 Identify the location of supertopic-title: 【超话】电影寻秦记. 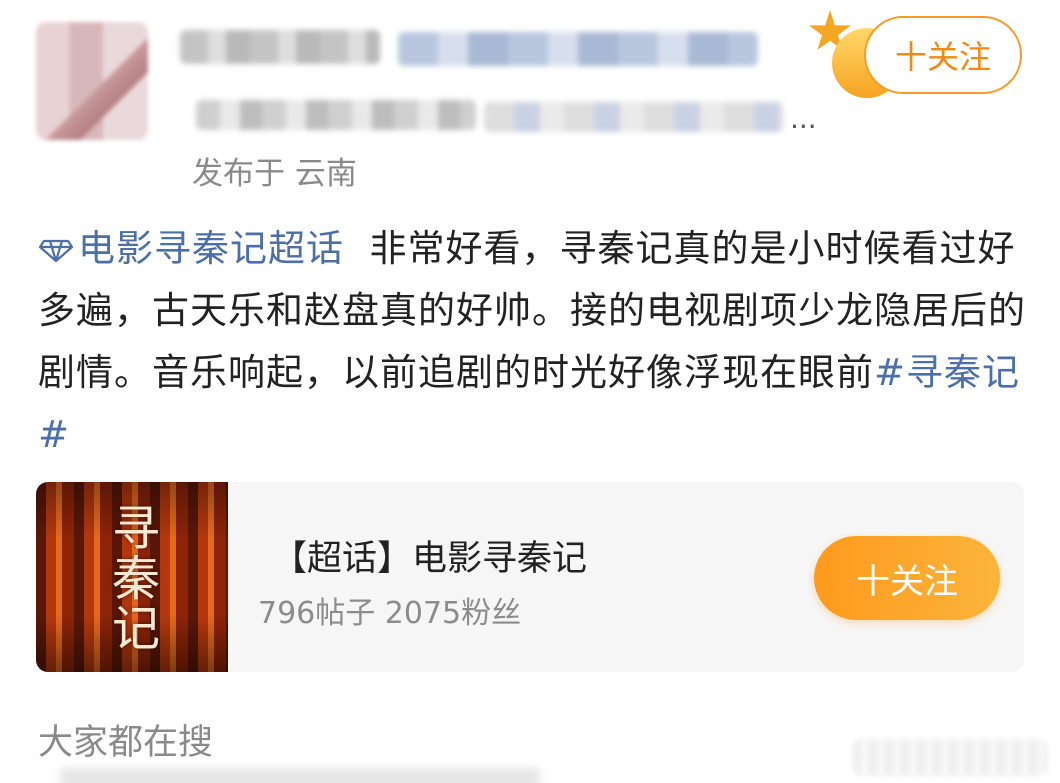
(430, 559).